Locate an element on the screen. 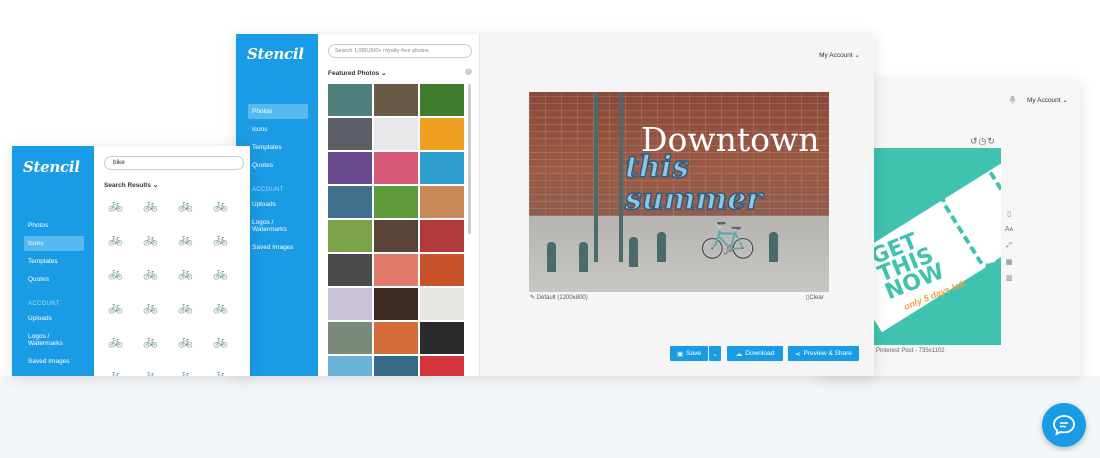 The height and width of the screenshot is (458, 1100). text-size-icon: Aᴀ is located at coordinates (1009, 234).